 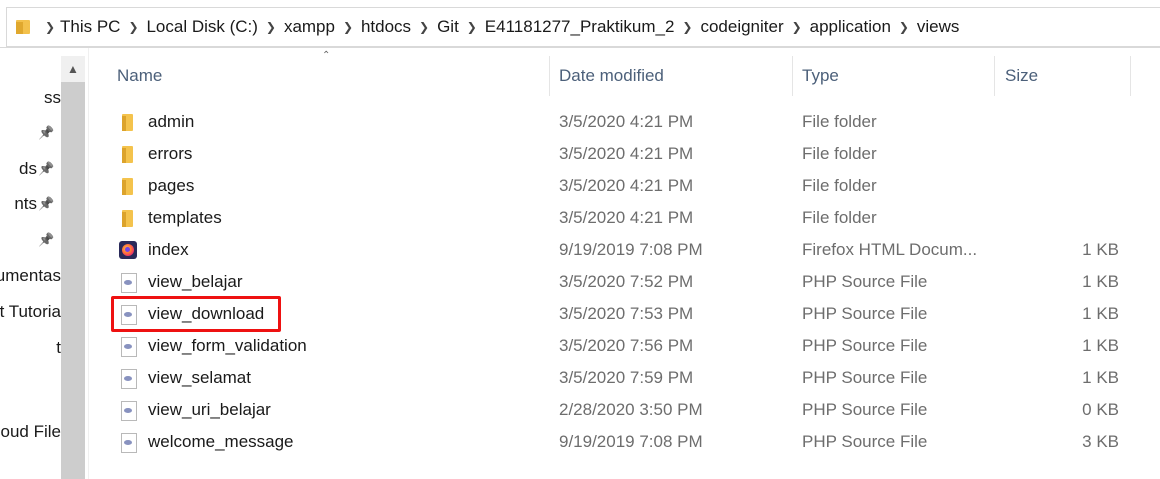 What do you see at coordinates (938, 27) in the screenshot?
I see `breadcrumb-item: views` at bounding box center [938, 27].